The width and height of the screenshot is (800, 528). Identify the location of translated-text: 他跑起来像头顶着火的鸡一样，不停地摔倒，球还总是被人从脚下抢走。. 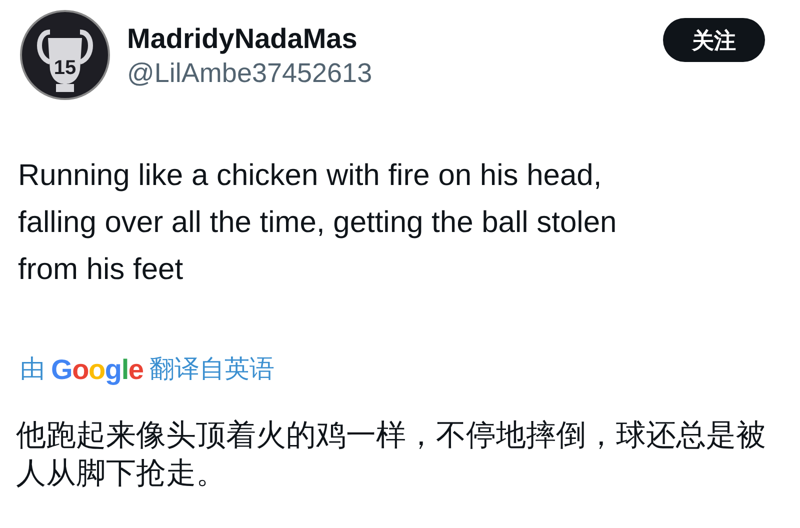
(391, 455).